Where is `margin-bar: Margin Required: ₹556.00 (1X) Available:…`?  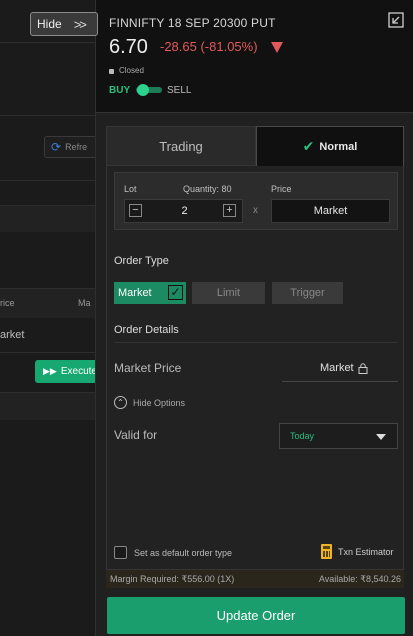 margin-bar: Margin Required: ₹556.00 (1X) Available:… is located at coordinates (255, 579).